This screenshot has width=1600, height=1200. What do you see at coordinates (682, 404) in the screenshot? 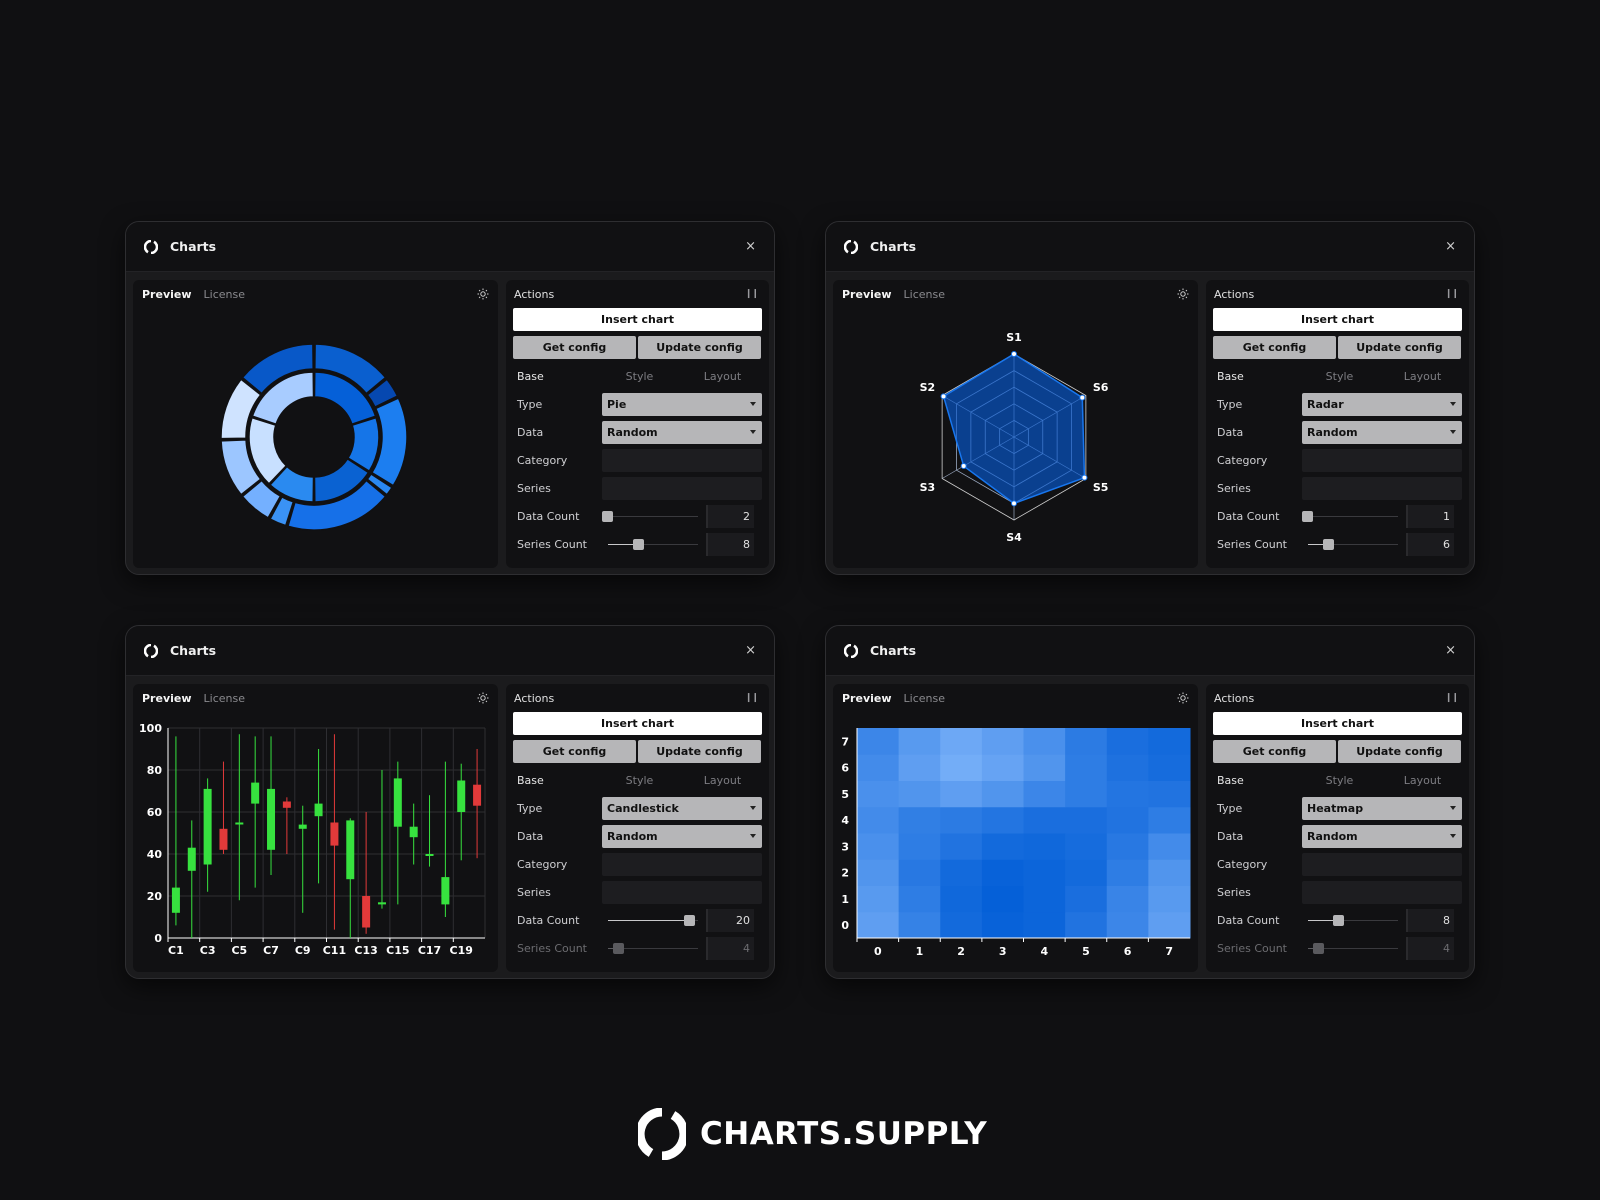
I see `type-select: Pie` at bounding box center [682, 404].